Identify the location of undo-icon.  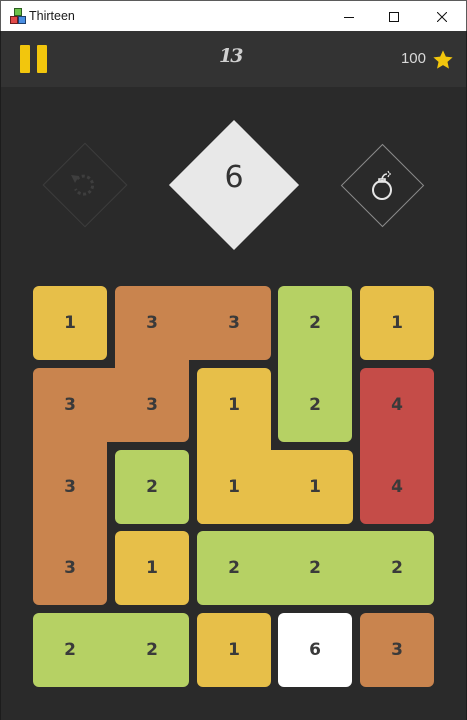
(83, 185).